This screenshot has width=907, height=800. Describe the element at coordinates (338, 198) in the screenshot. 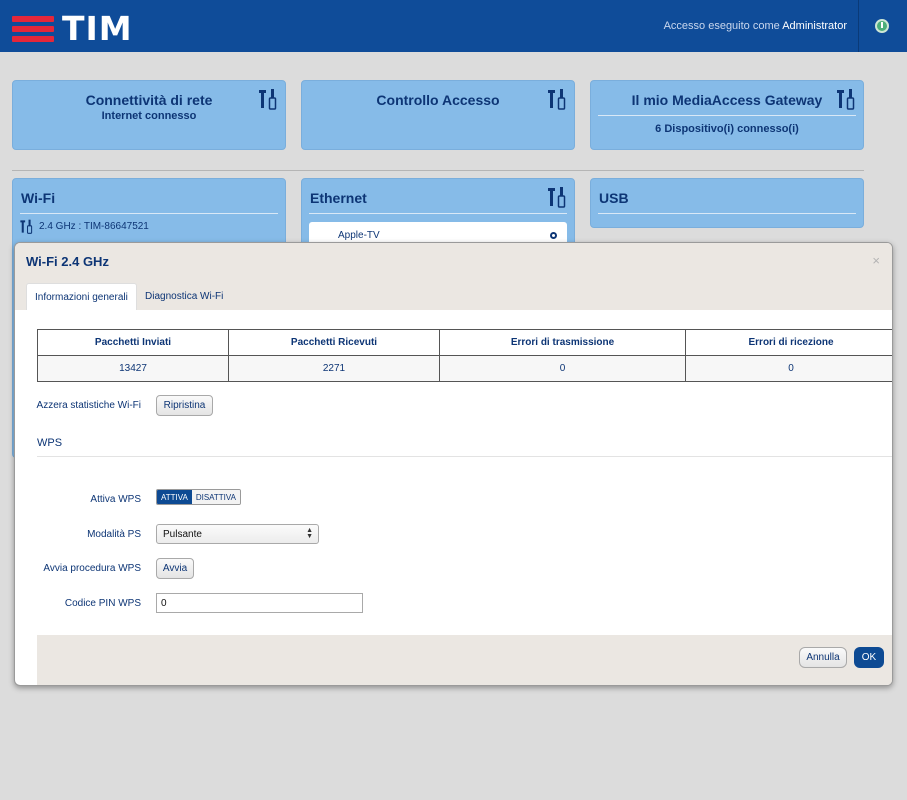

I see `card-ethernet-title: Ethernet` at that location.